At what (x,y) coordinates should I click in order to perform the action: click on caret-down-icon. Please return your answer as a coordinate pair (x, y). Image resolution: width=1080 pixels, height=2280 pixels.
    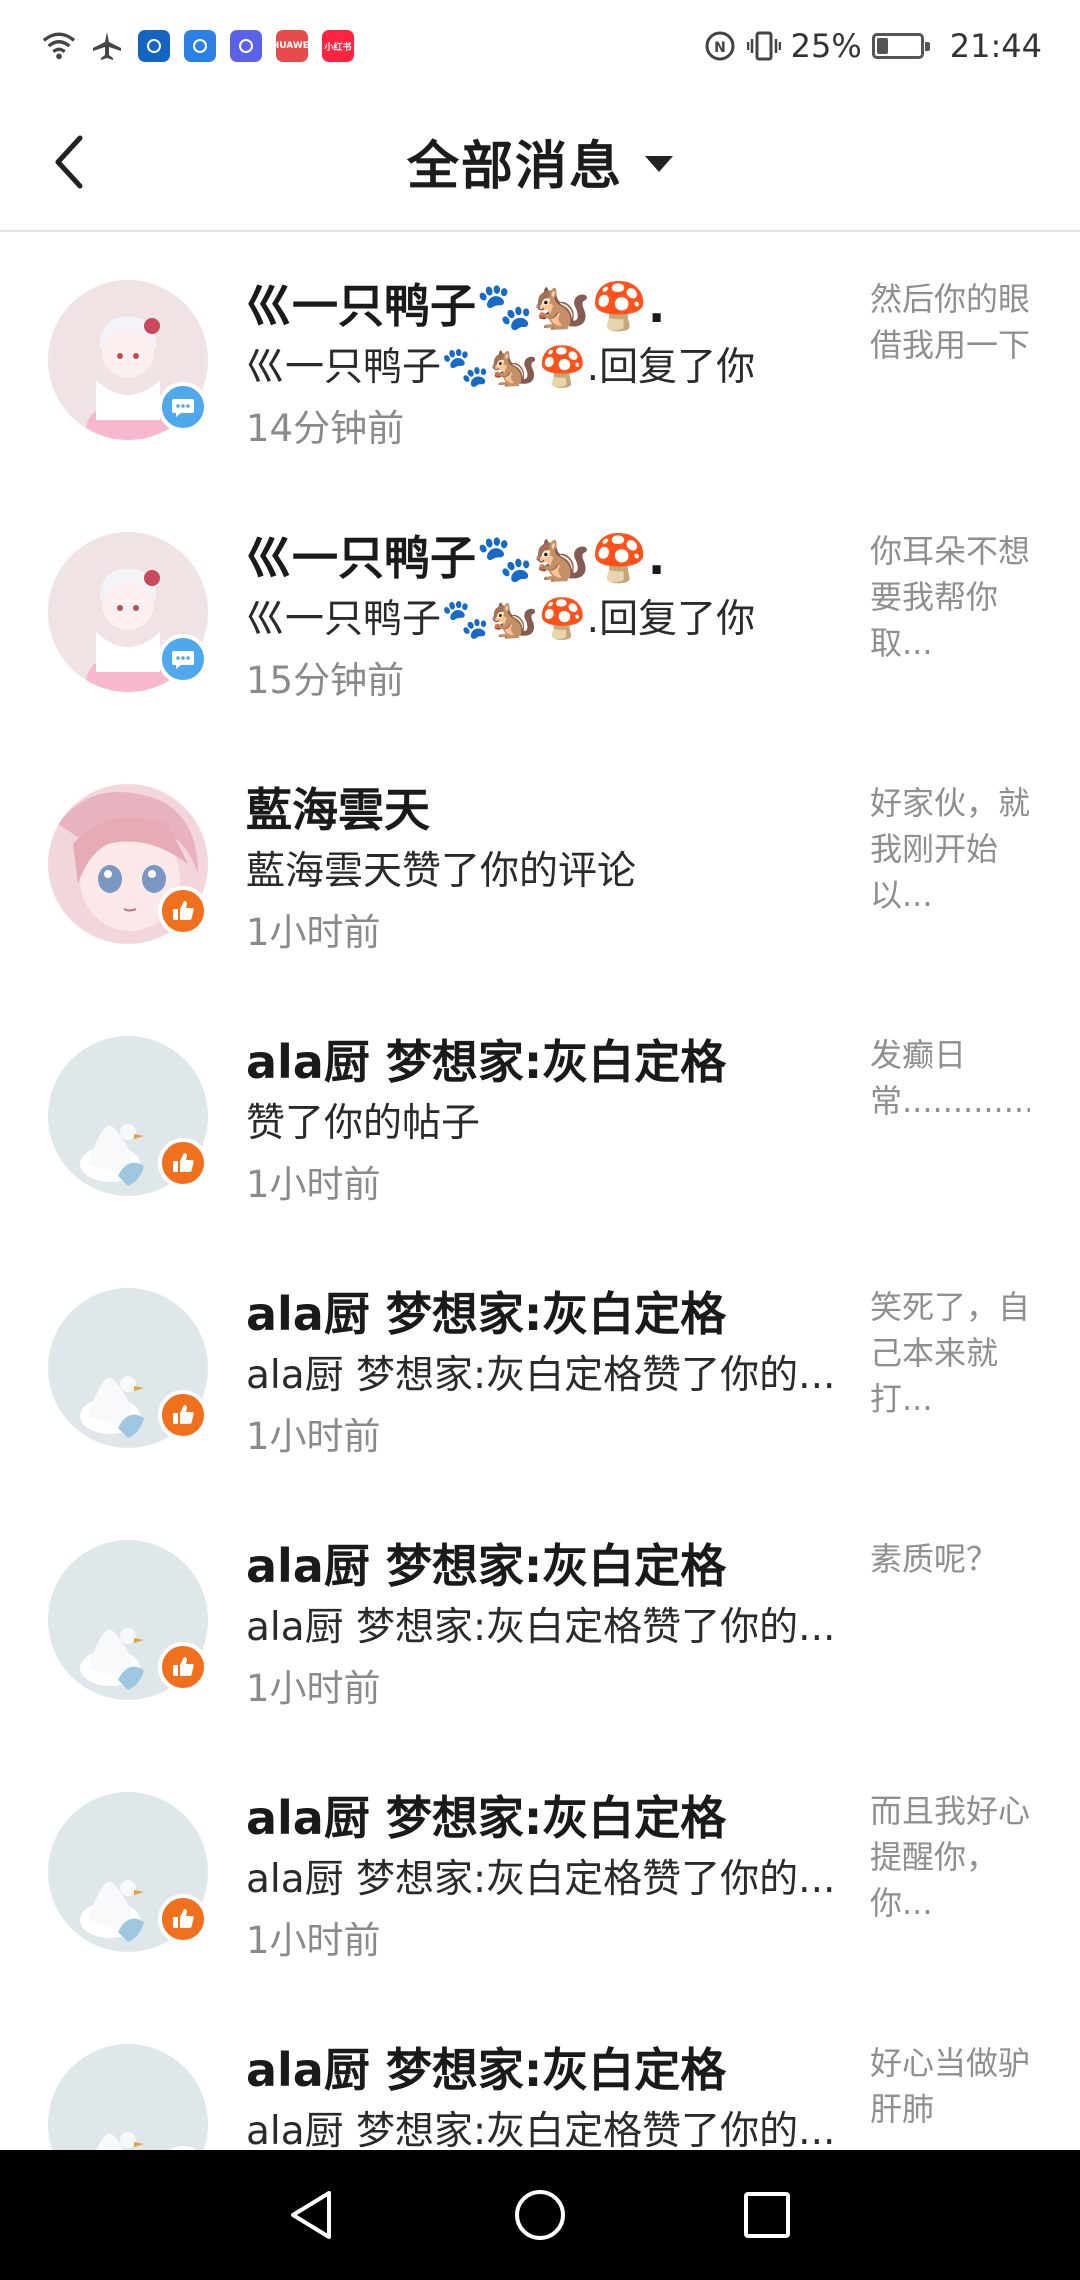
    Looking at the image, I should click on (659, 164).